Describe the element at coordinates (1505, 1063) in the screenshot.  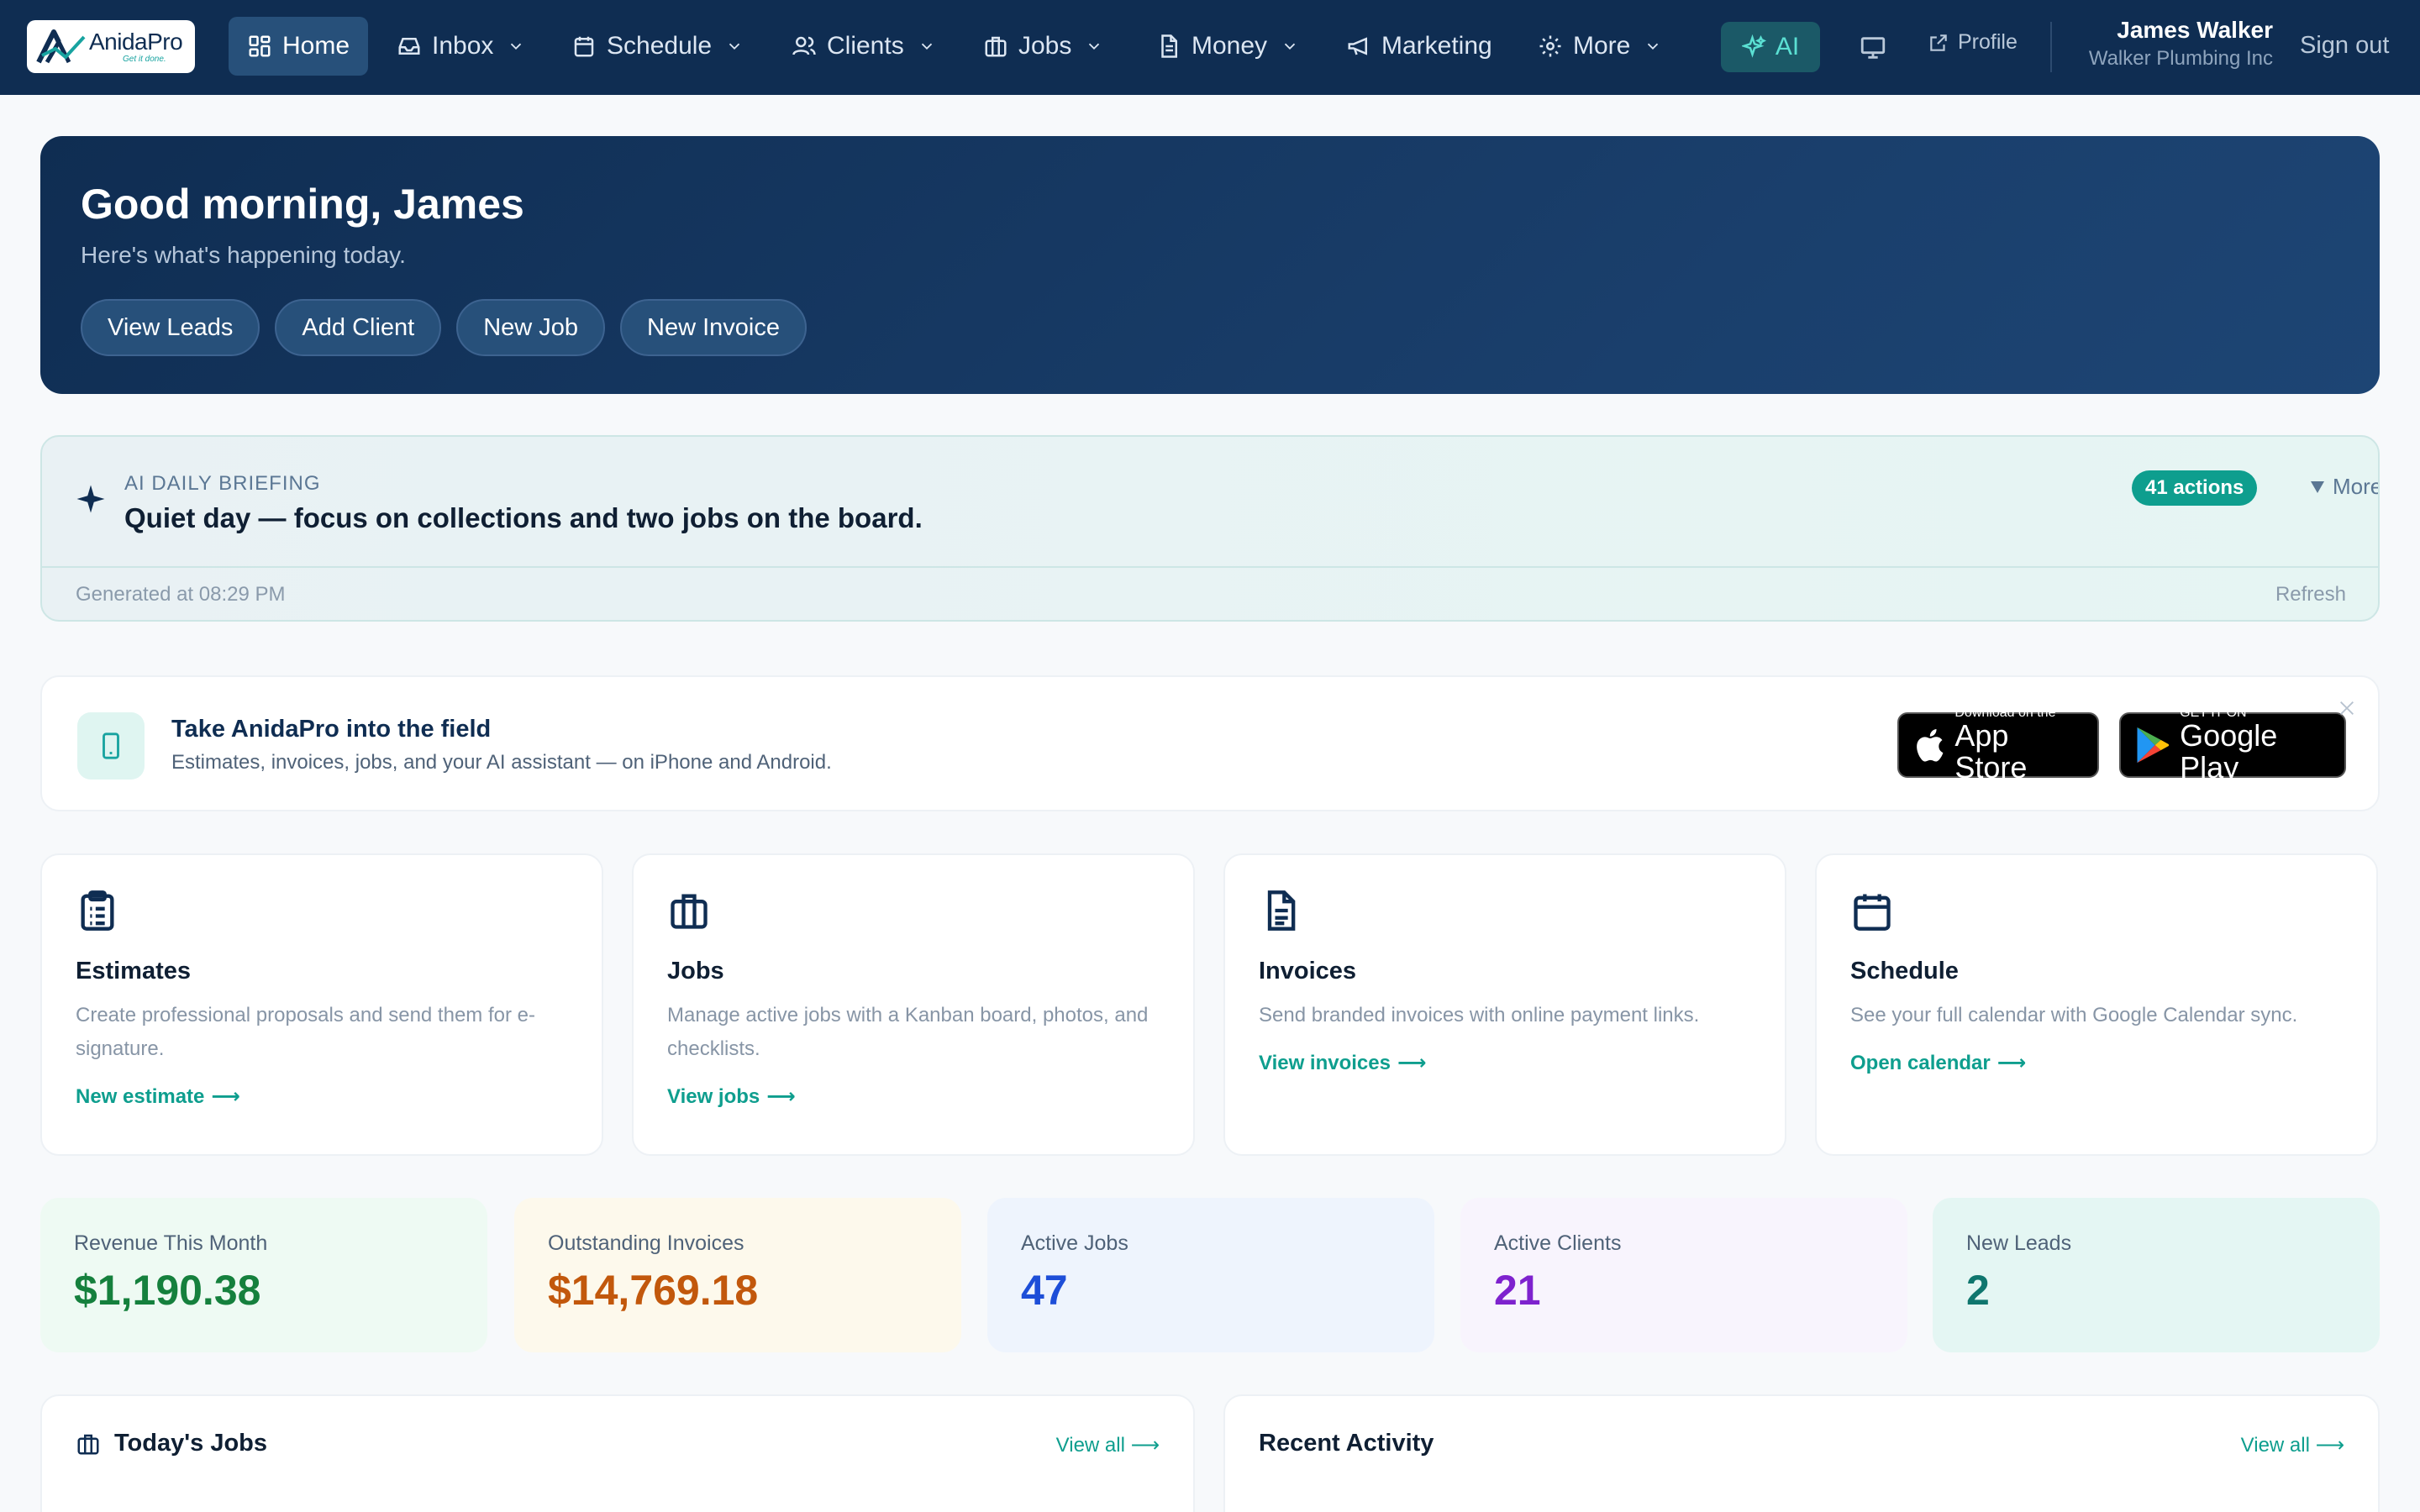
I see `view-invoices-link: View invoices ⟶` at that location.